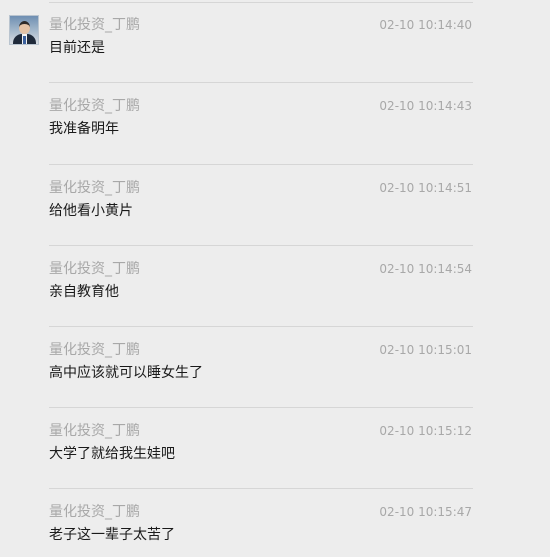 The image size is (550, 557). What do you see at coordinates (425, 106) in the screenshot?
I see `message-time: 02-10 10:14:43` at bounding box center [425, 106].